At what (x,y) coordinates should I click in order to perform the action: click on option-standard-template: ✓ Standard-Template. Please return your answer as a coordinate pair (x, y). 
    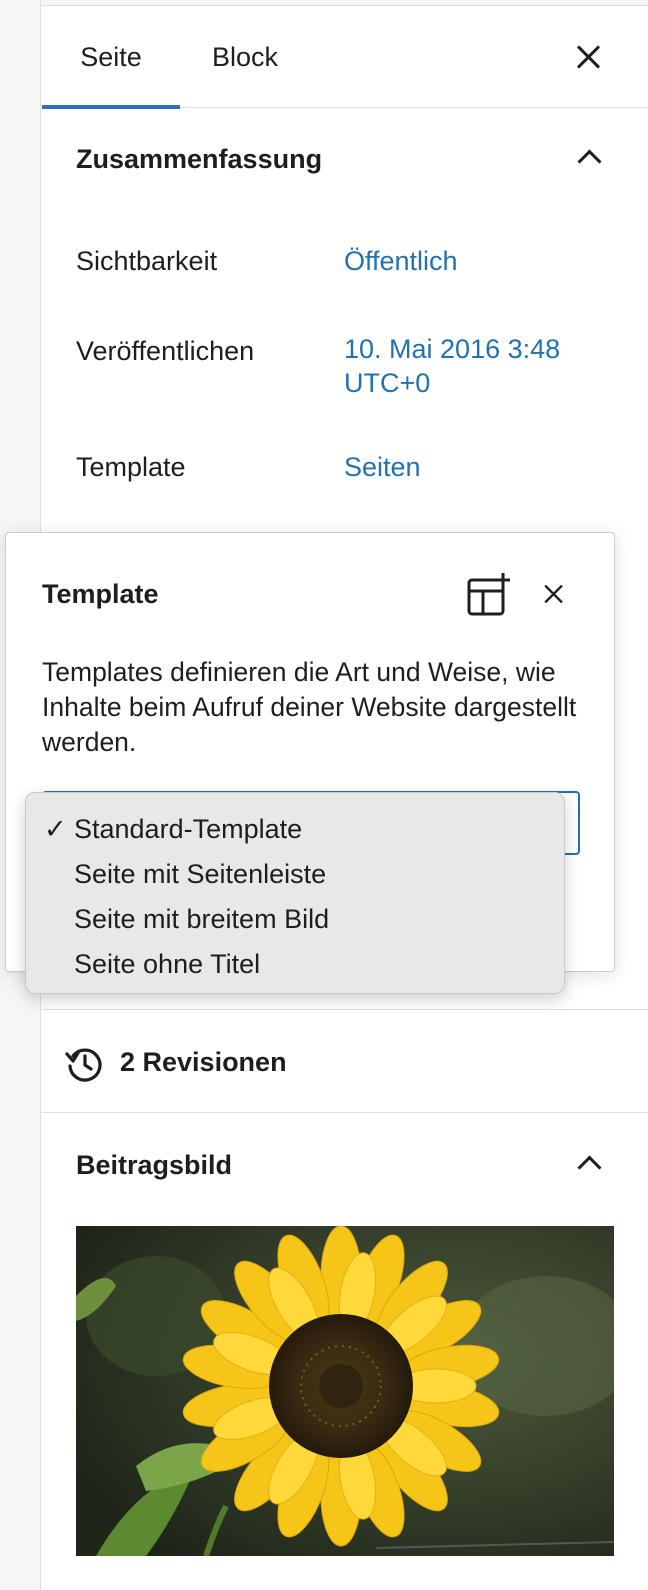
    Looking at the image, I should click on (295, 829).